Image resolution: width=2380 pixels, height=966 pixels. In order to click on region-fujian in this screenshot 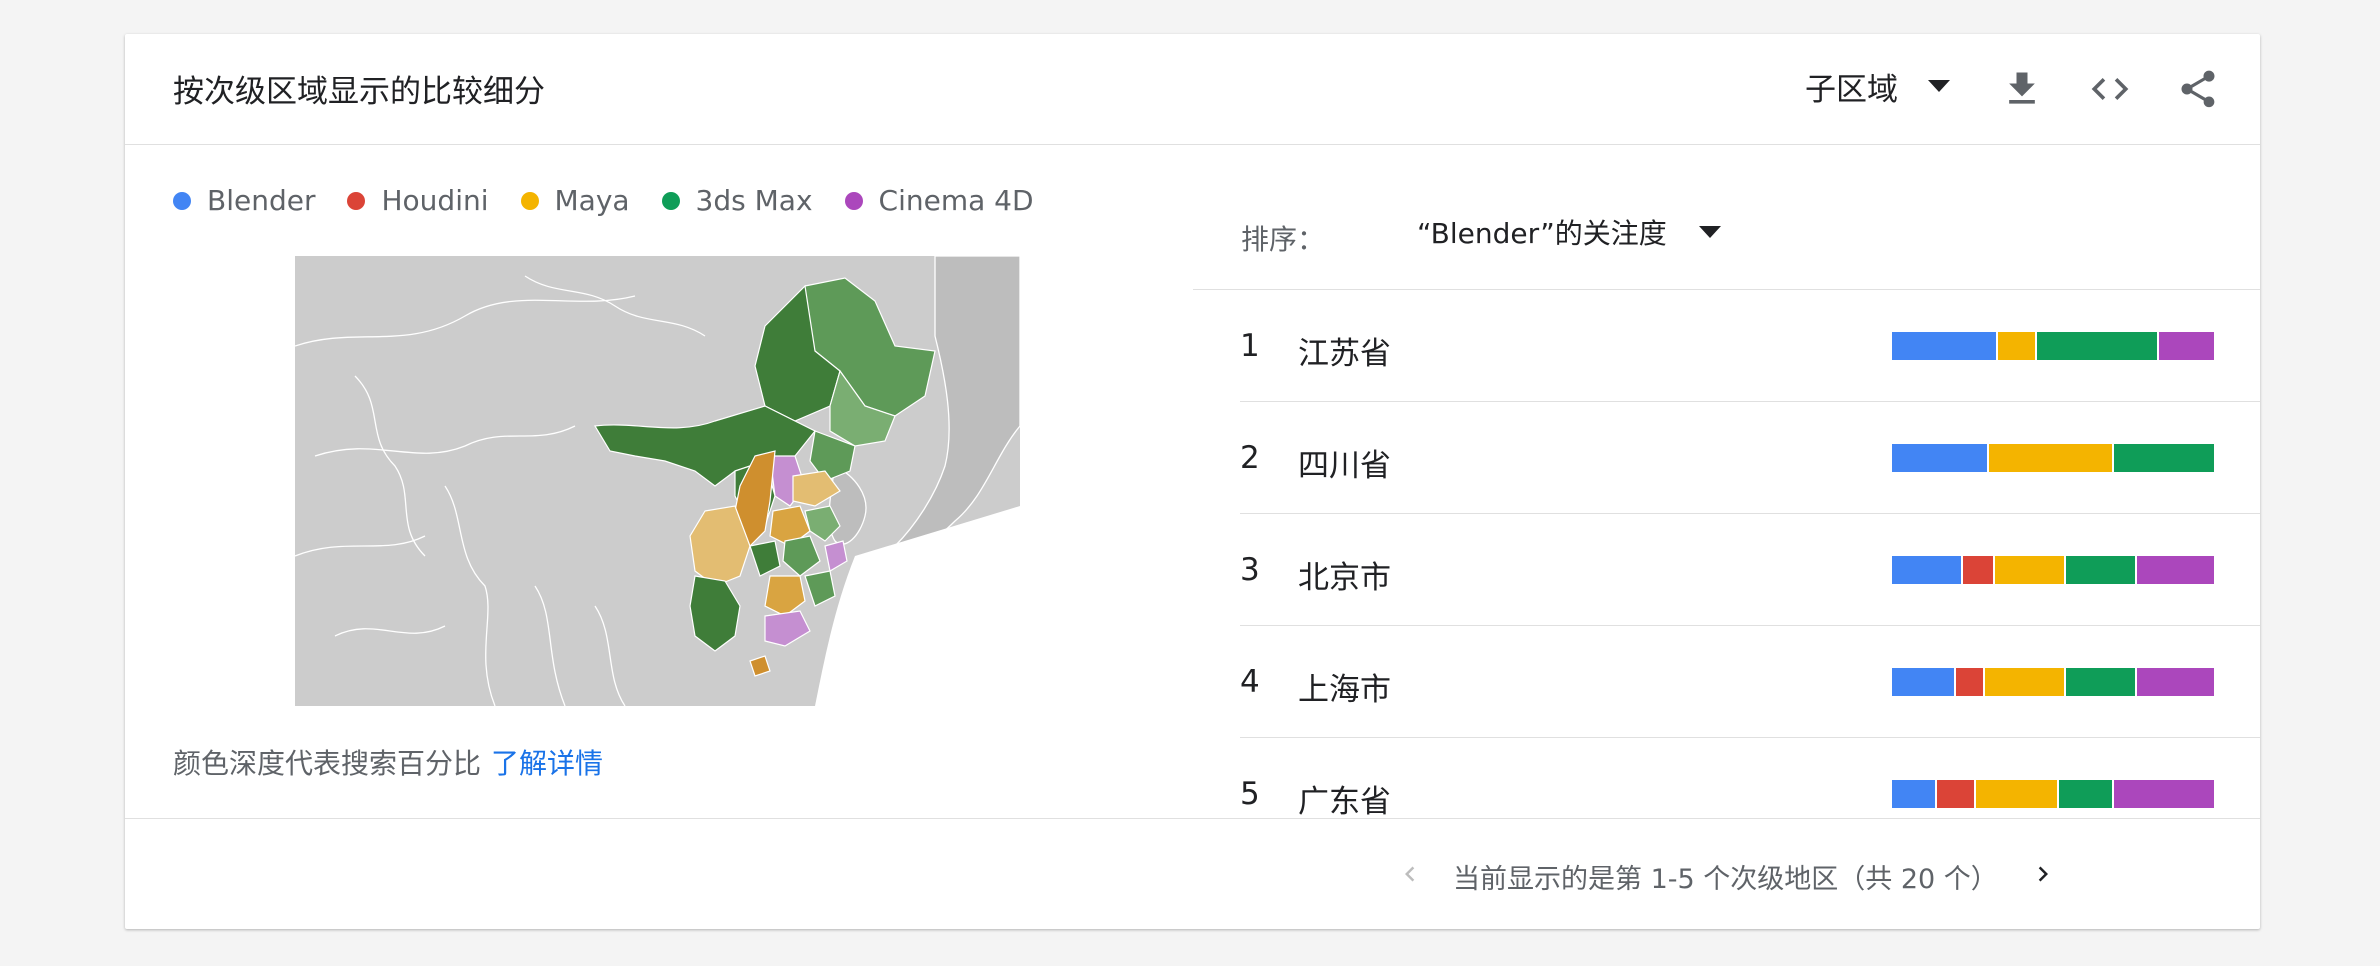, I will do `click(820, 588)`.